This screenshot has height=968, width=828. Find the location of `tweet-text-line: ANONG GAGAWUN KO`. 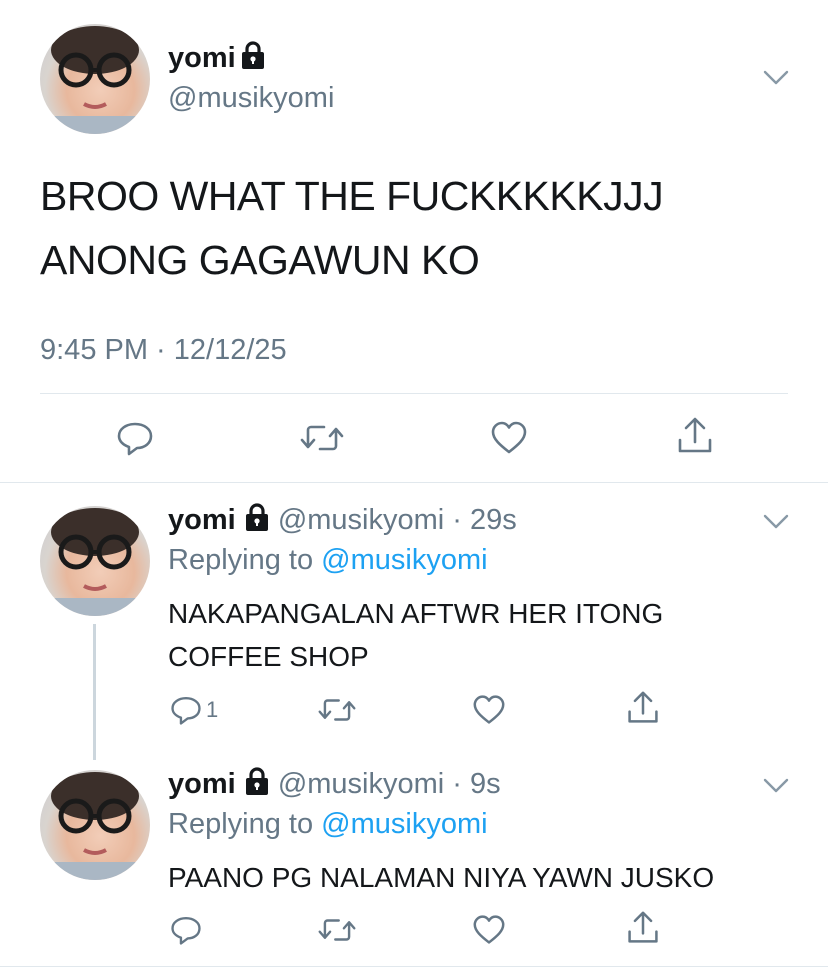

tweet-text-line: ANONG GAGAWUN KO is located at coordinates (260, 260).